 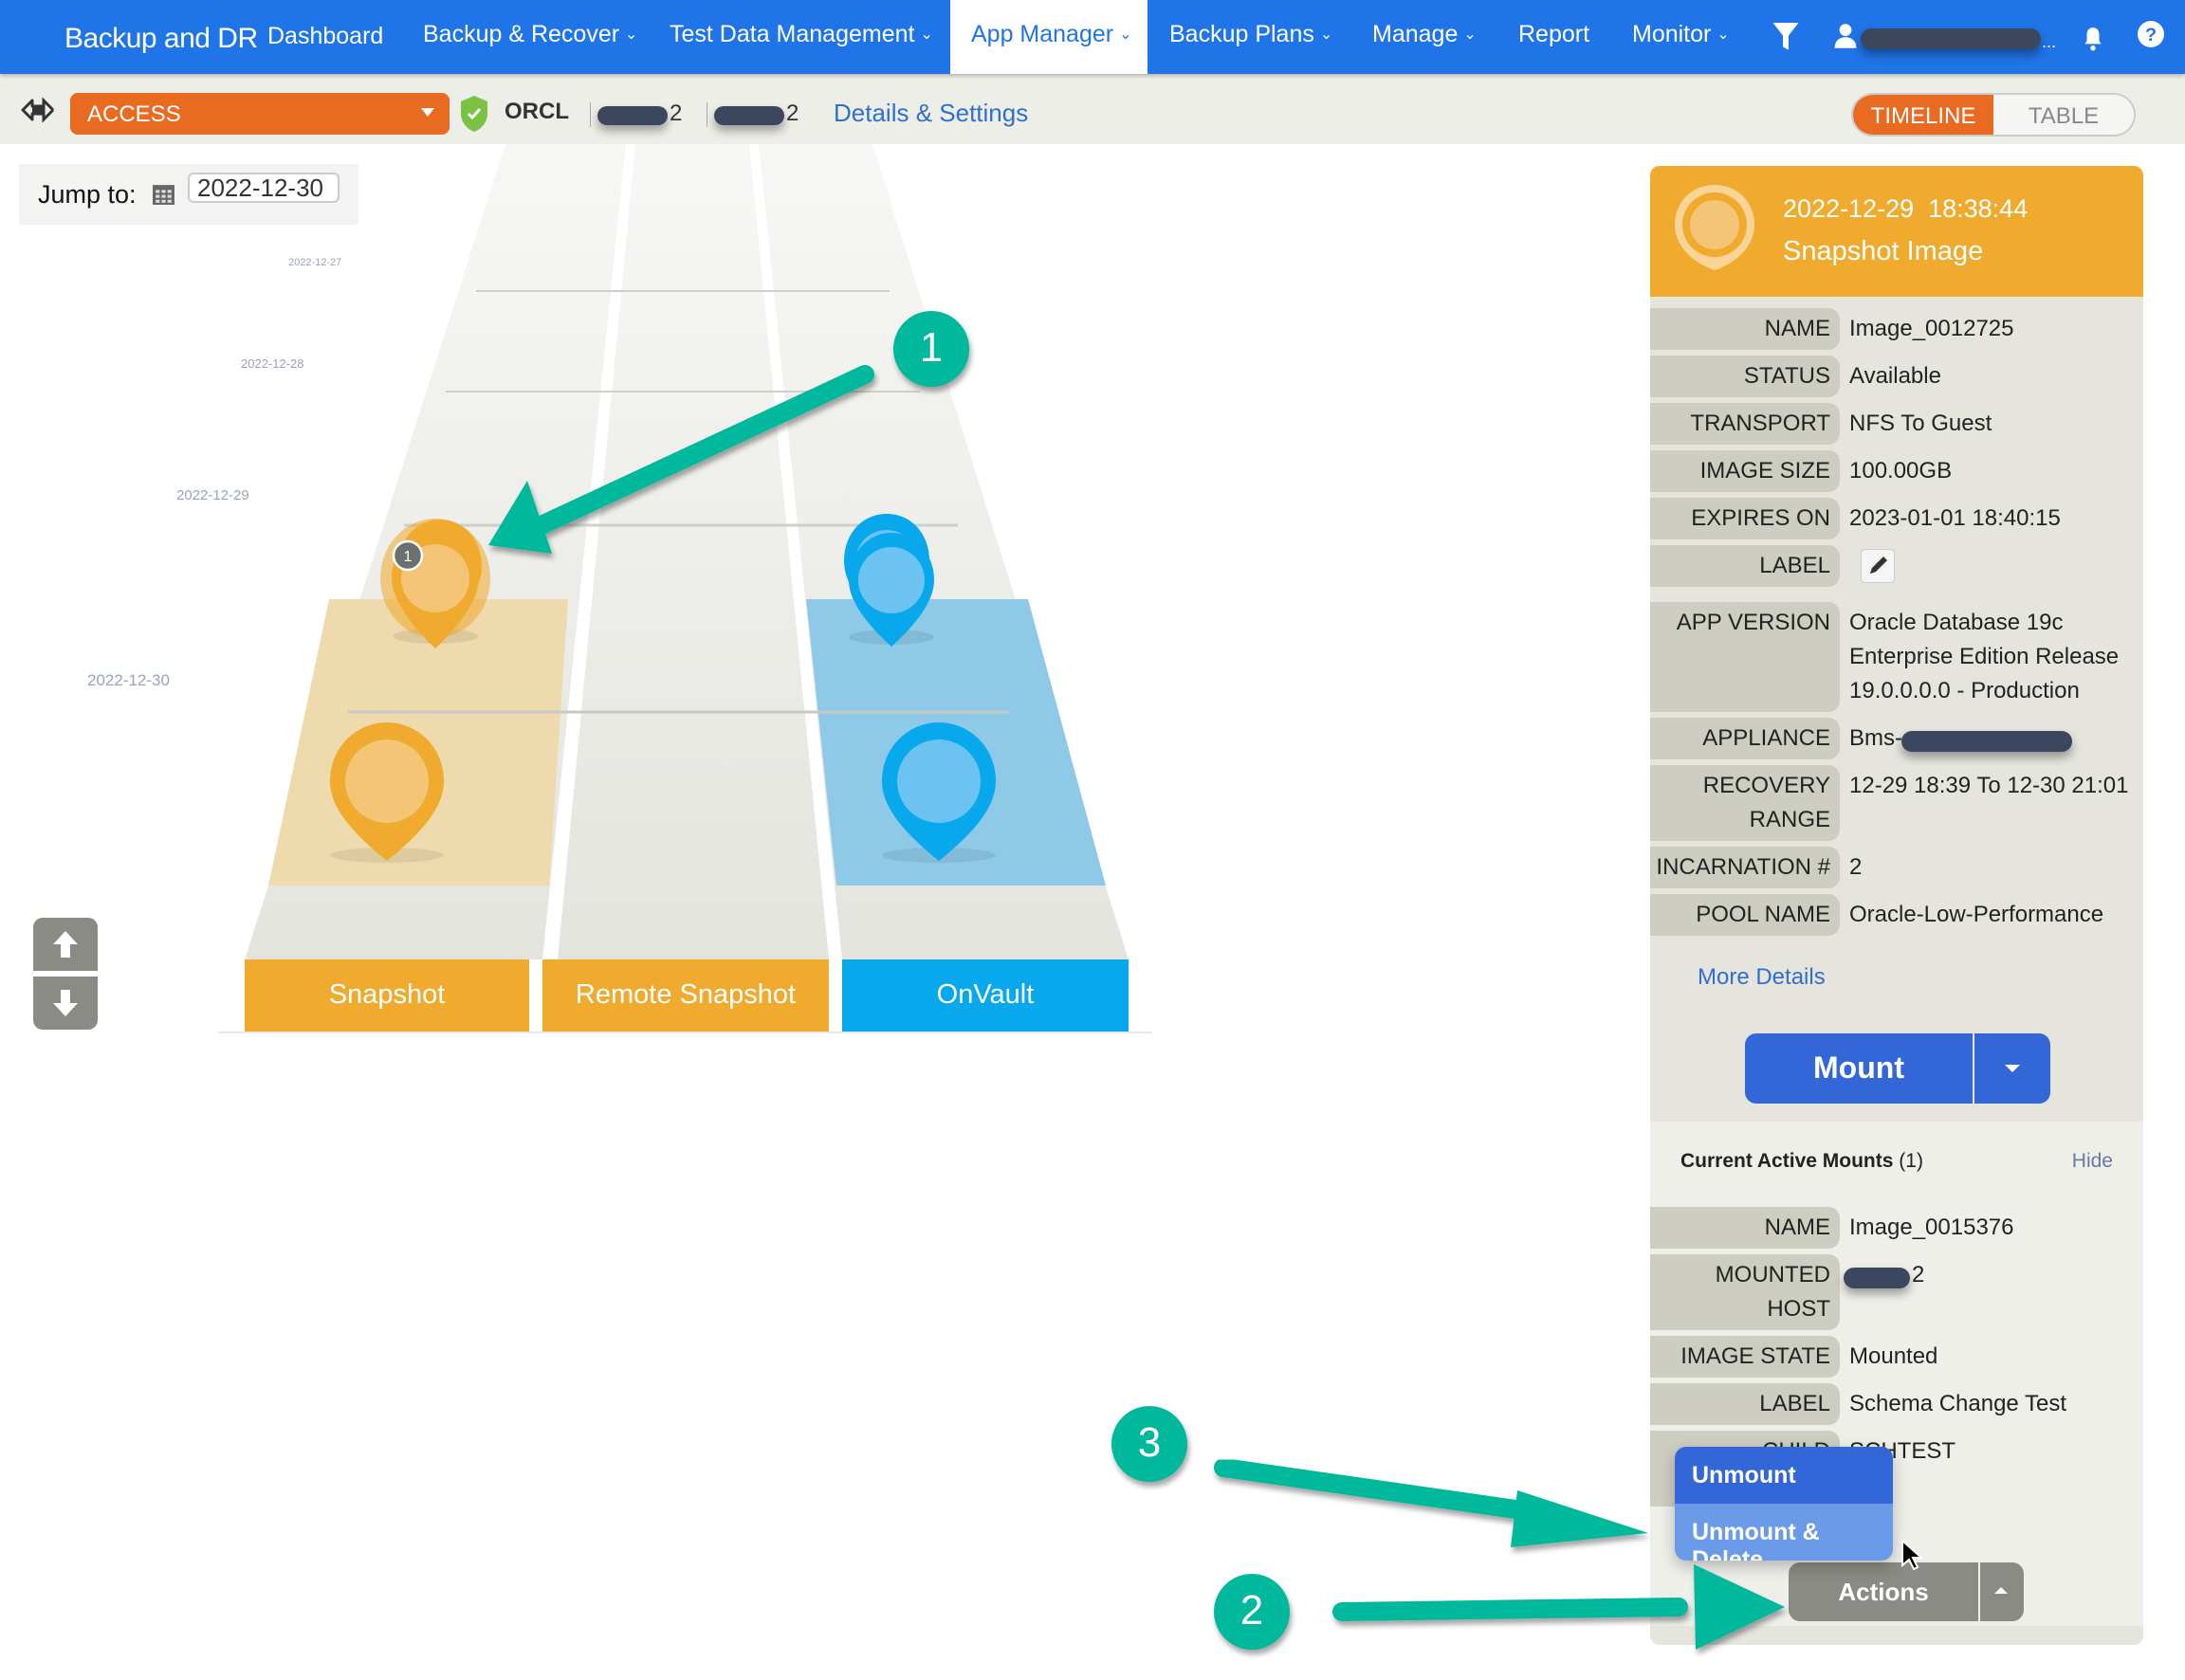 I want to click on mouse-cursor-icon, so click(x=1912, y=1555).